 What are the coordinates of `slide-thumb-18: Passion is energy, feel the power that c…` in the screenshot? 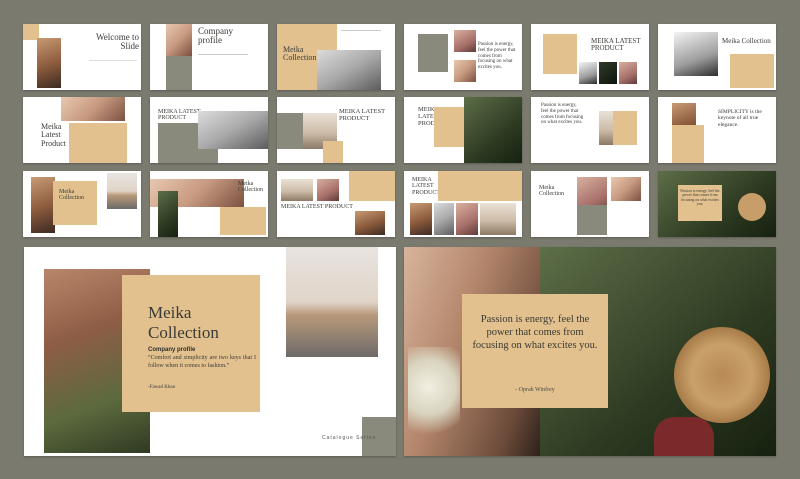 It's located at (717, 204).